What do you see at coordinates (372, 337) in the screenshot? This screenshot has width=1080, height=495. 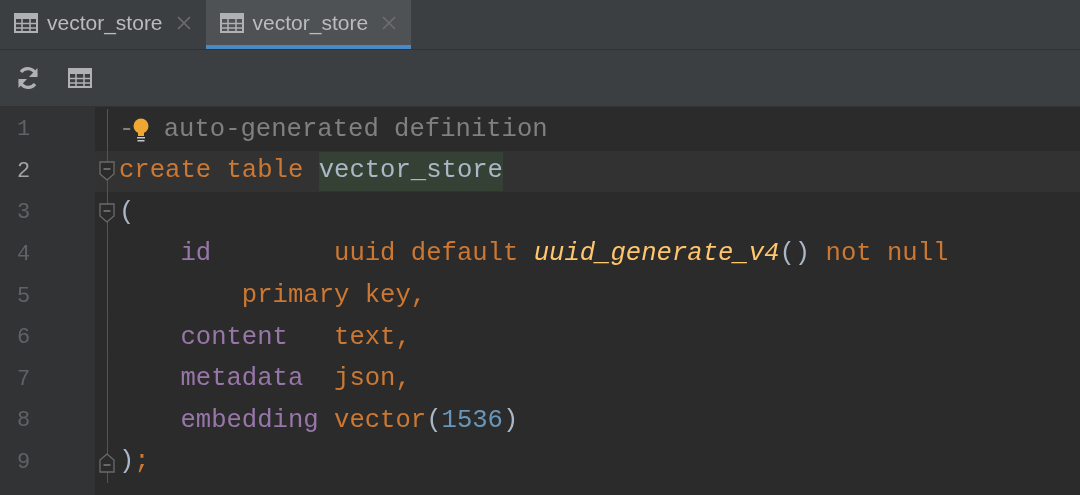 I see `sql-keyword: text,` at bounding box center [372, 337].